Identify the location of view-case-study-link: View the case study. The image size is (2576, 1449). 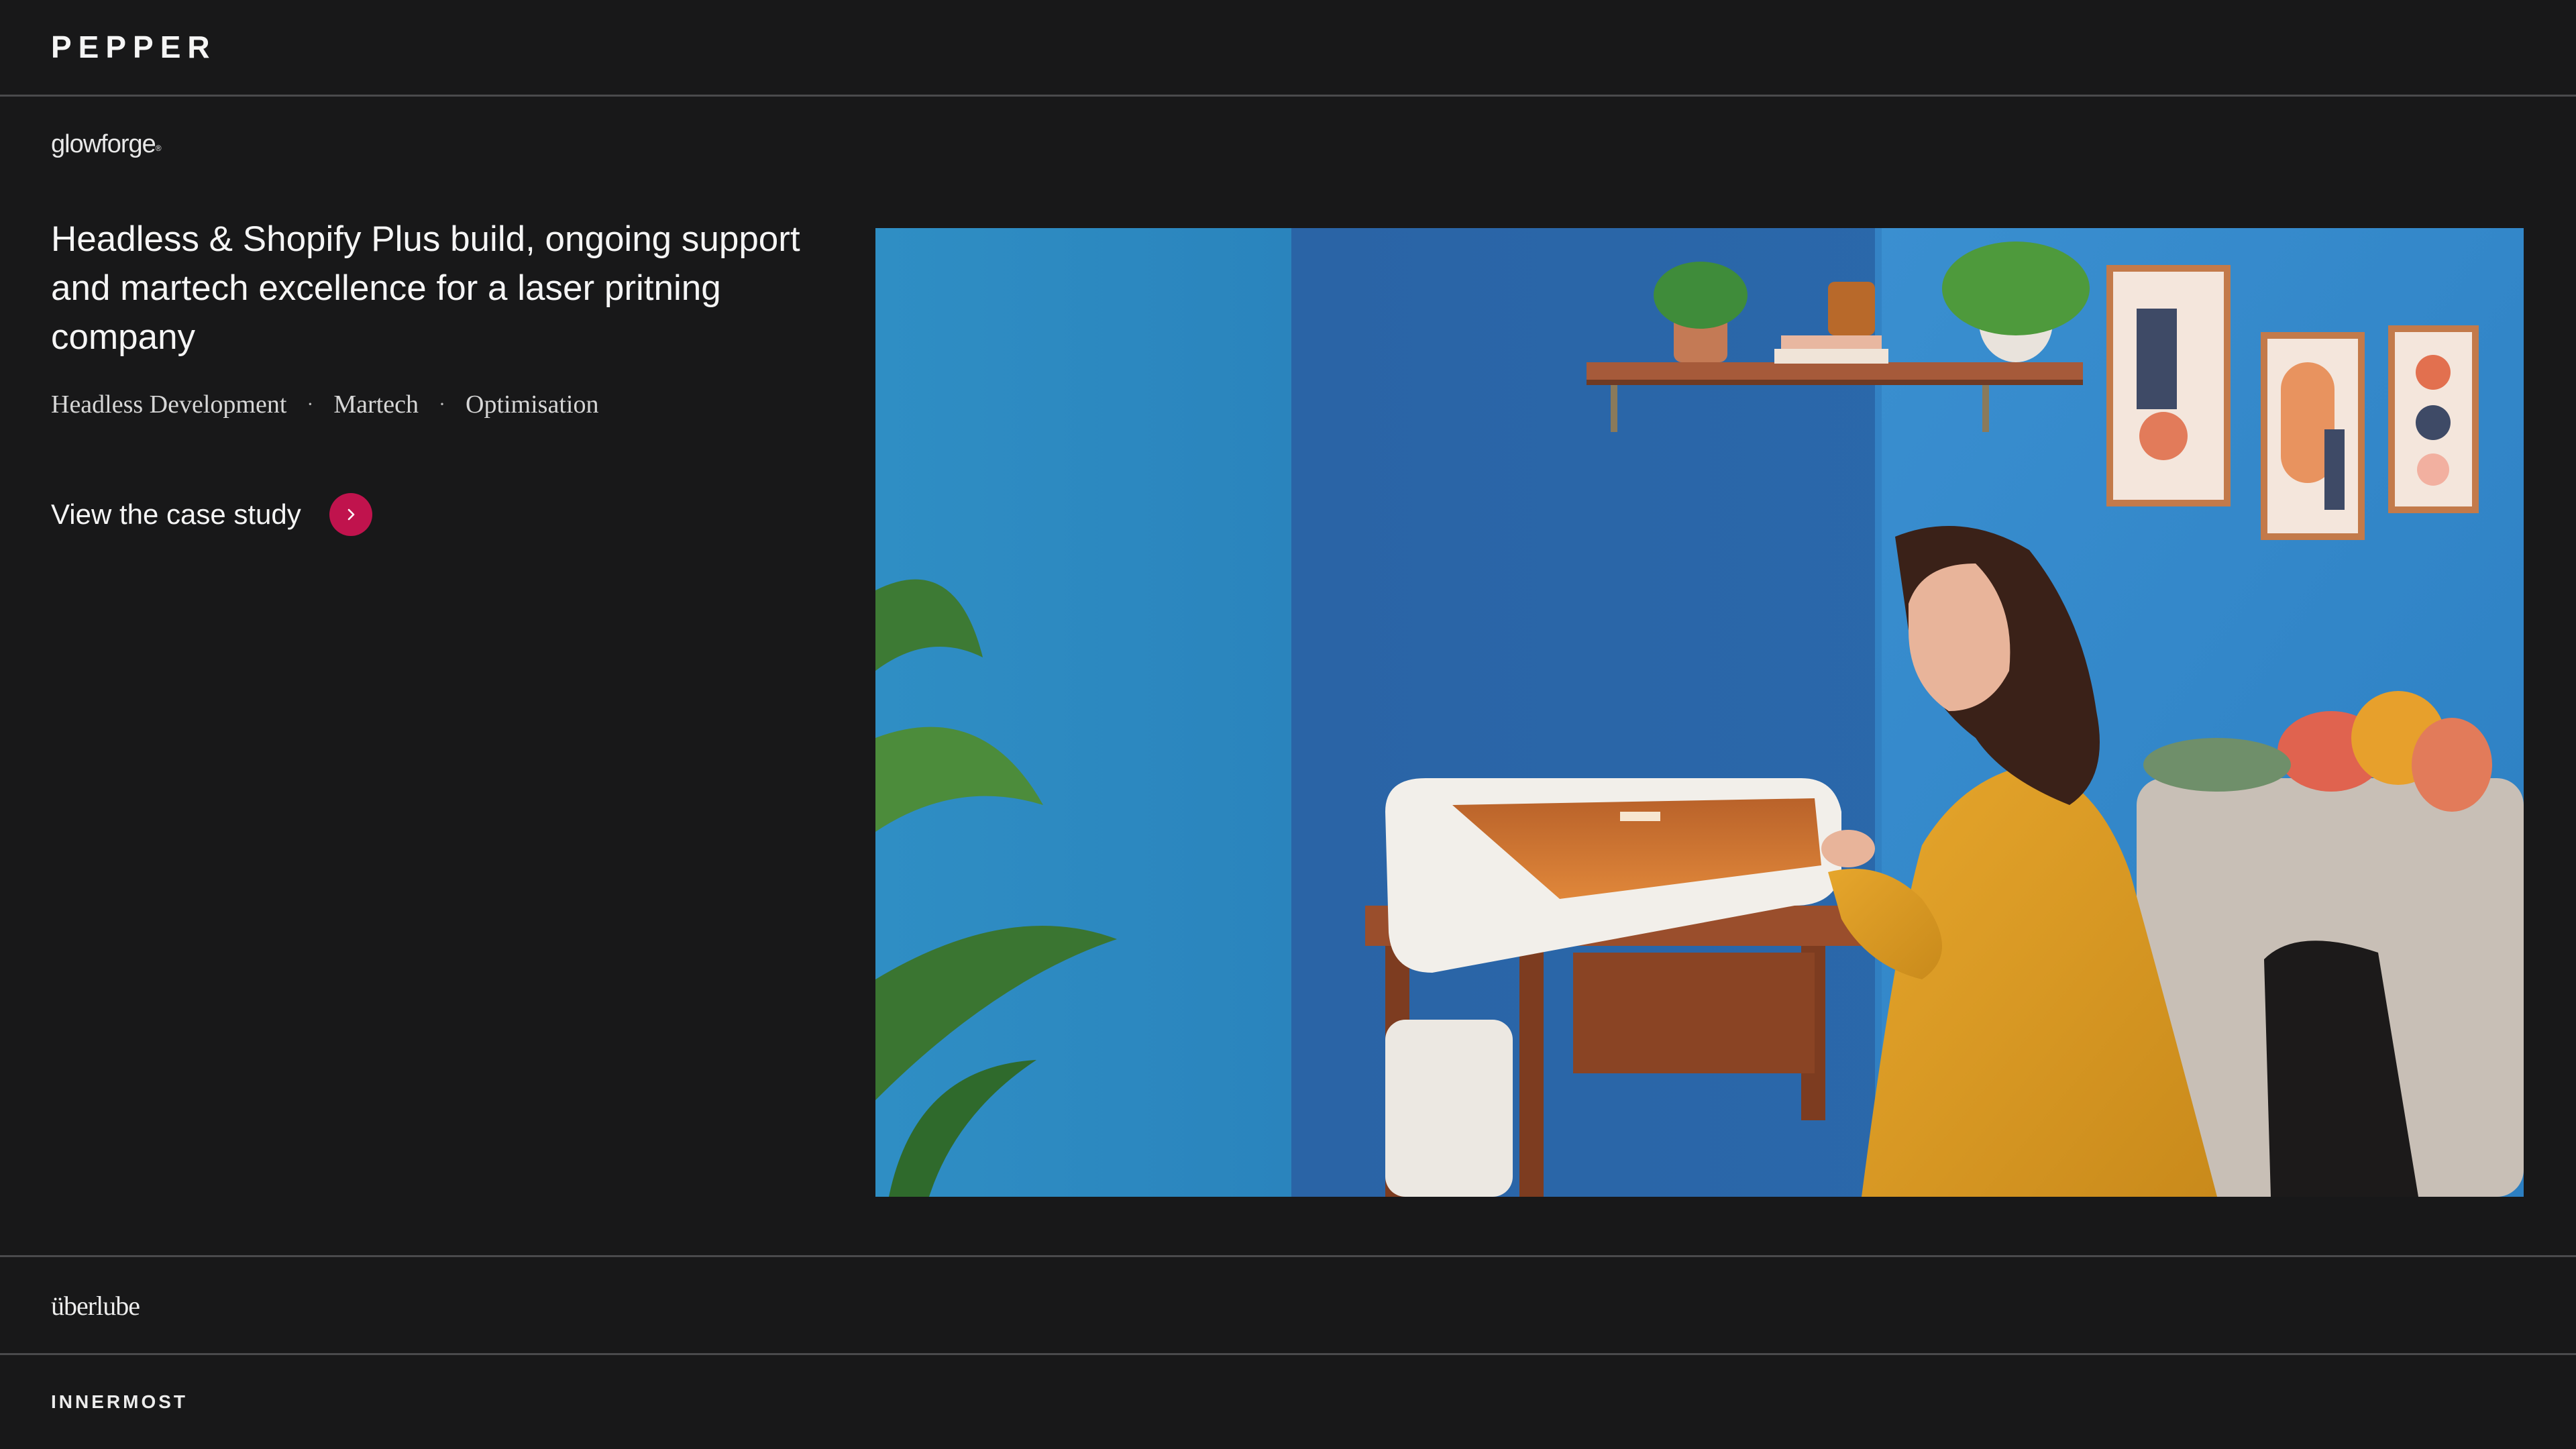
(211, 514).